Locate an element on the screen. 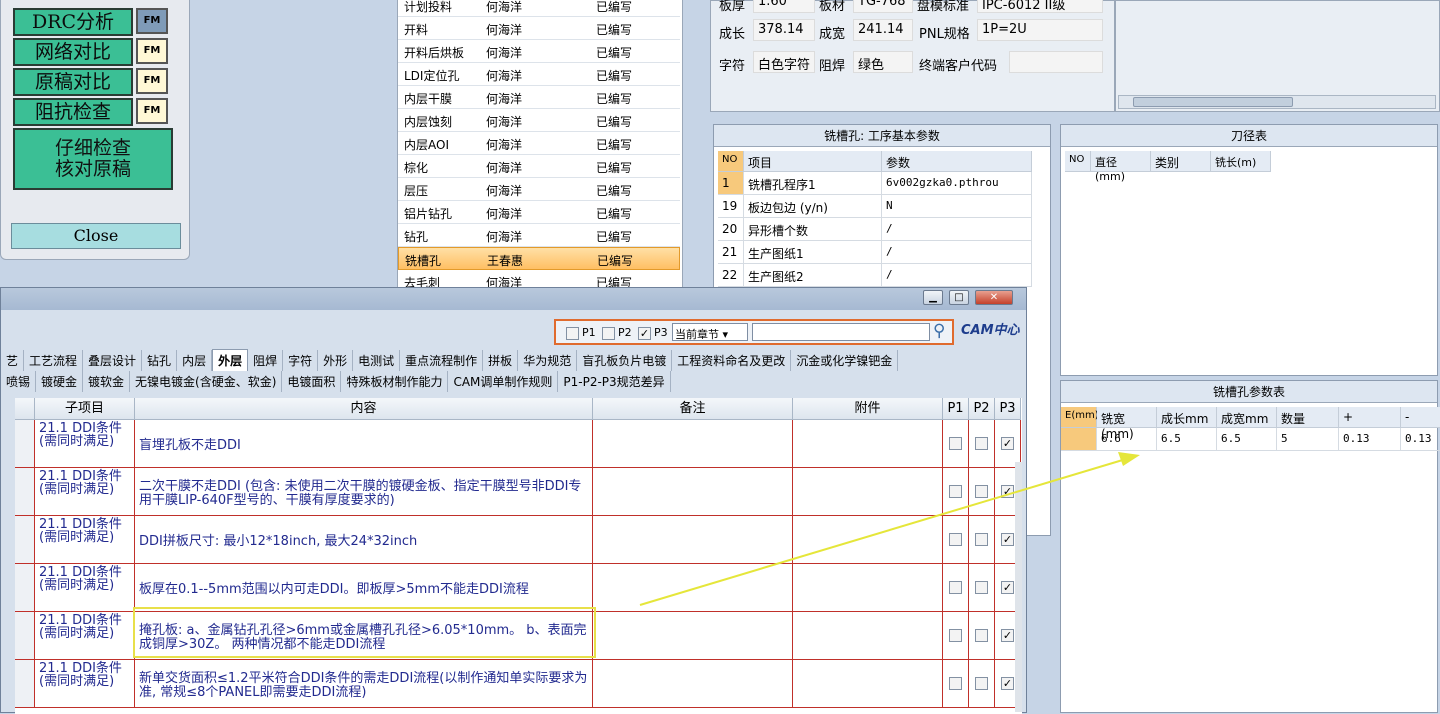 The width and height of the screenshot is (1440, 714). arrow-head is located at coordinates (1129, 459).